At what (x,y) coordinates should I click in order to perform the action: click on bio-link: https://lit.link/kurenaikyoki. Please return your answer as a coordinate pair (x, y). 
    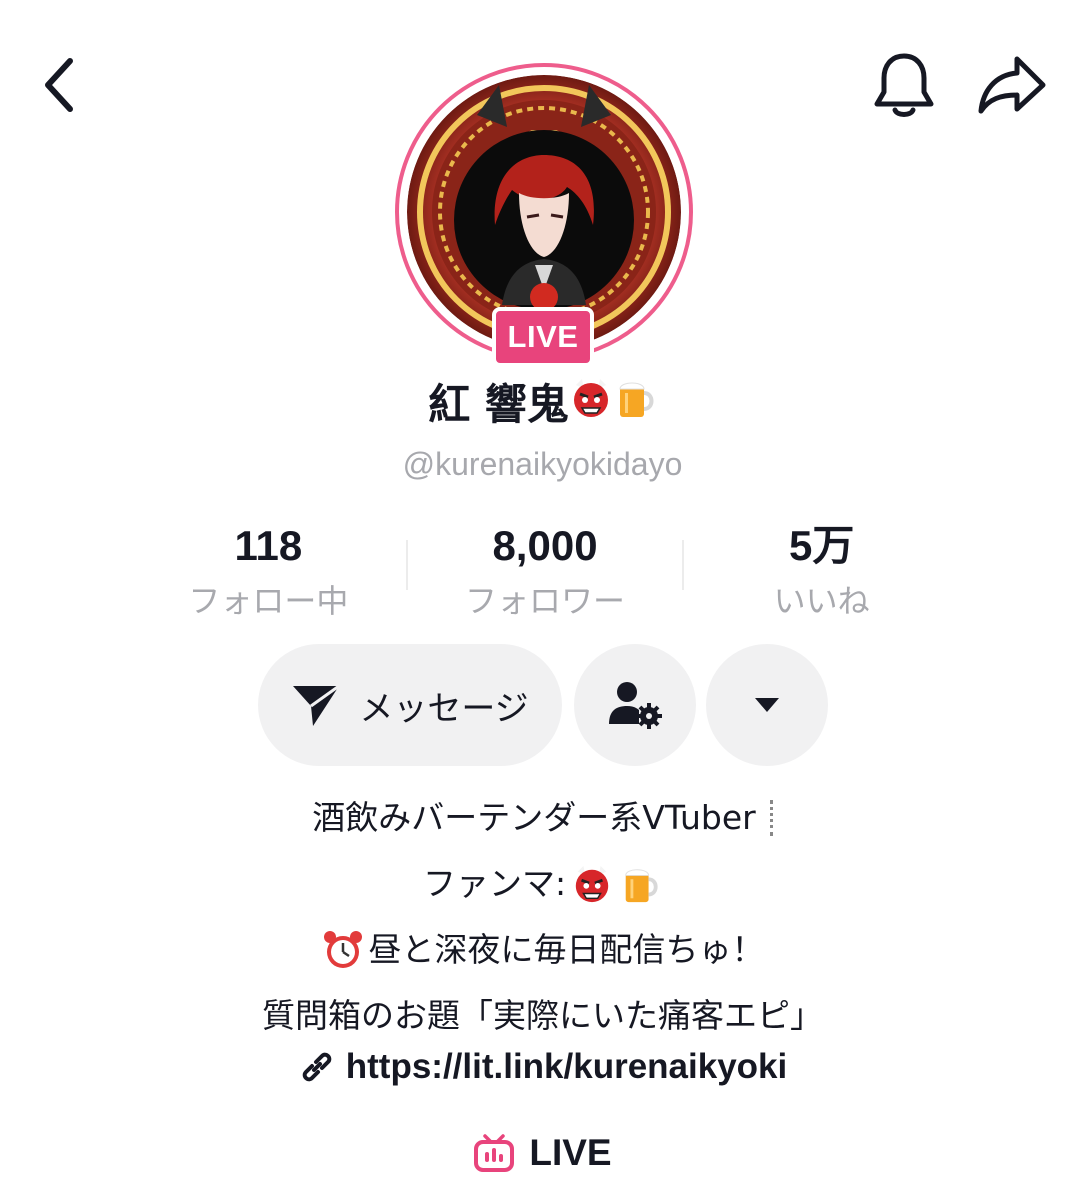
    Looking at the image, I should click on (542, 1067).